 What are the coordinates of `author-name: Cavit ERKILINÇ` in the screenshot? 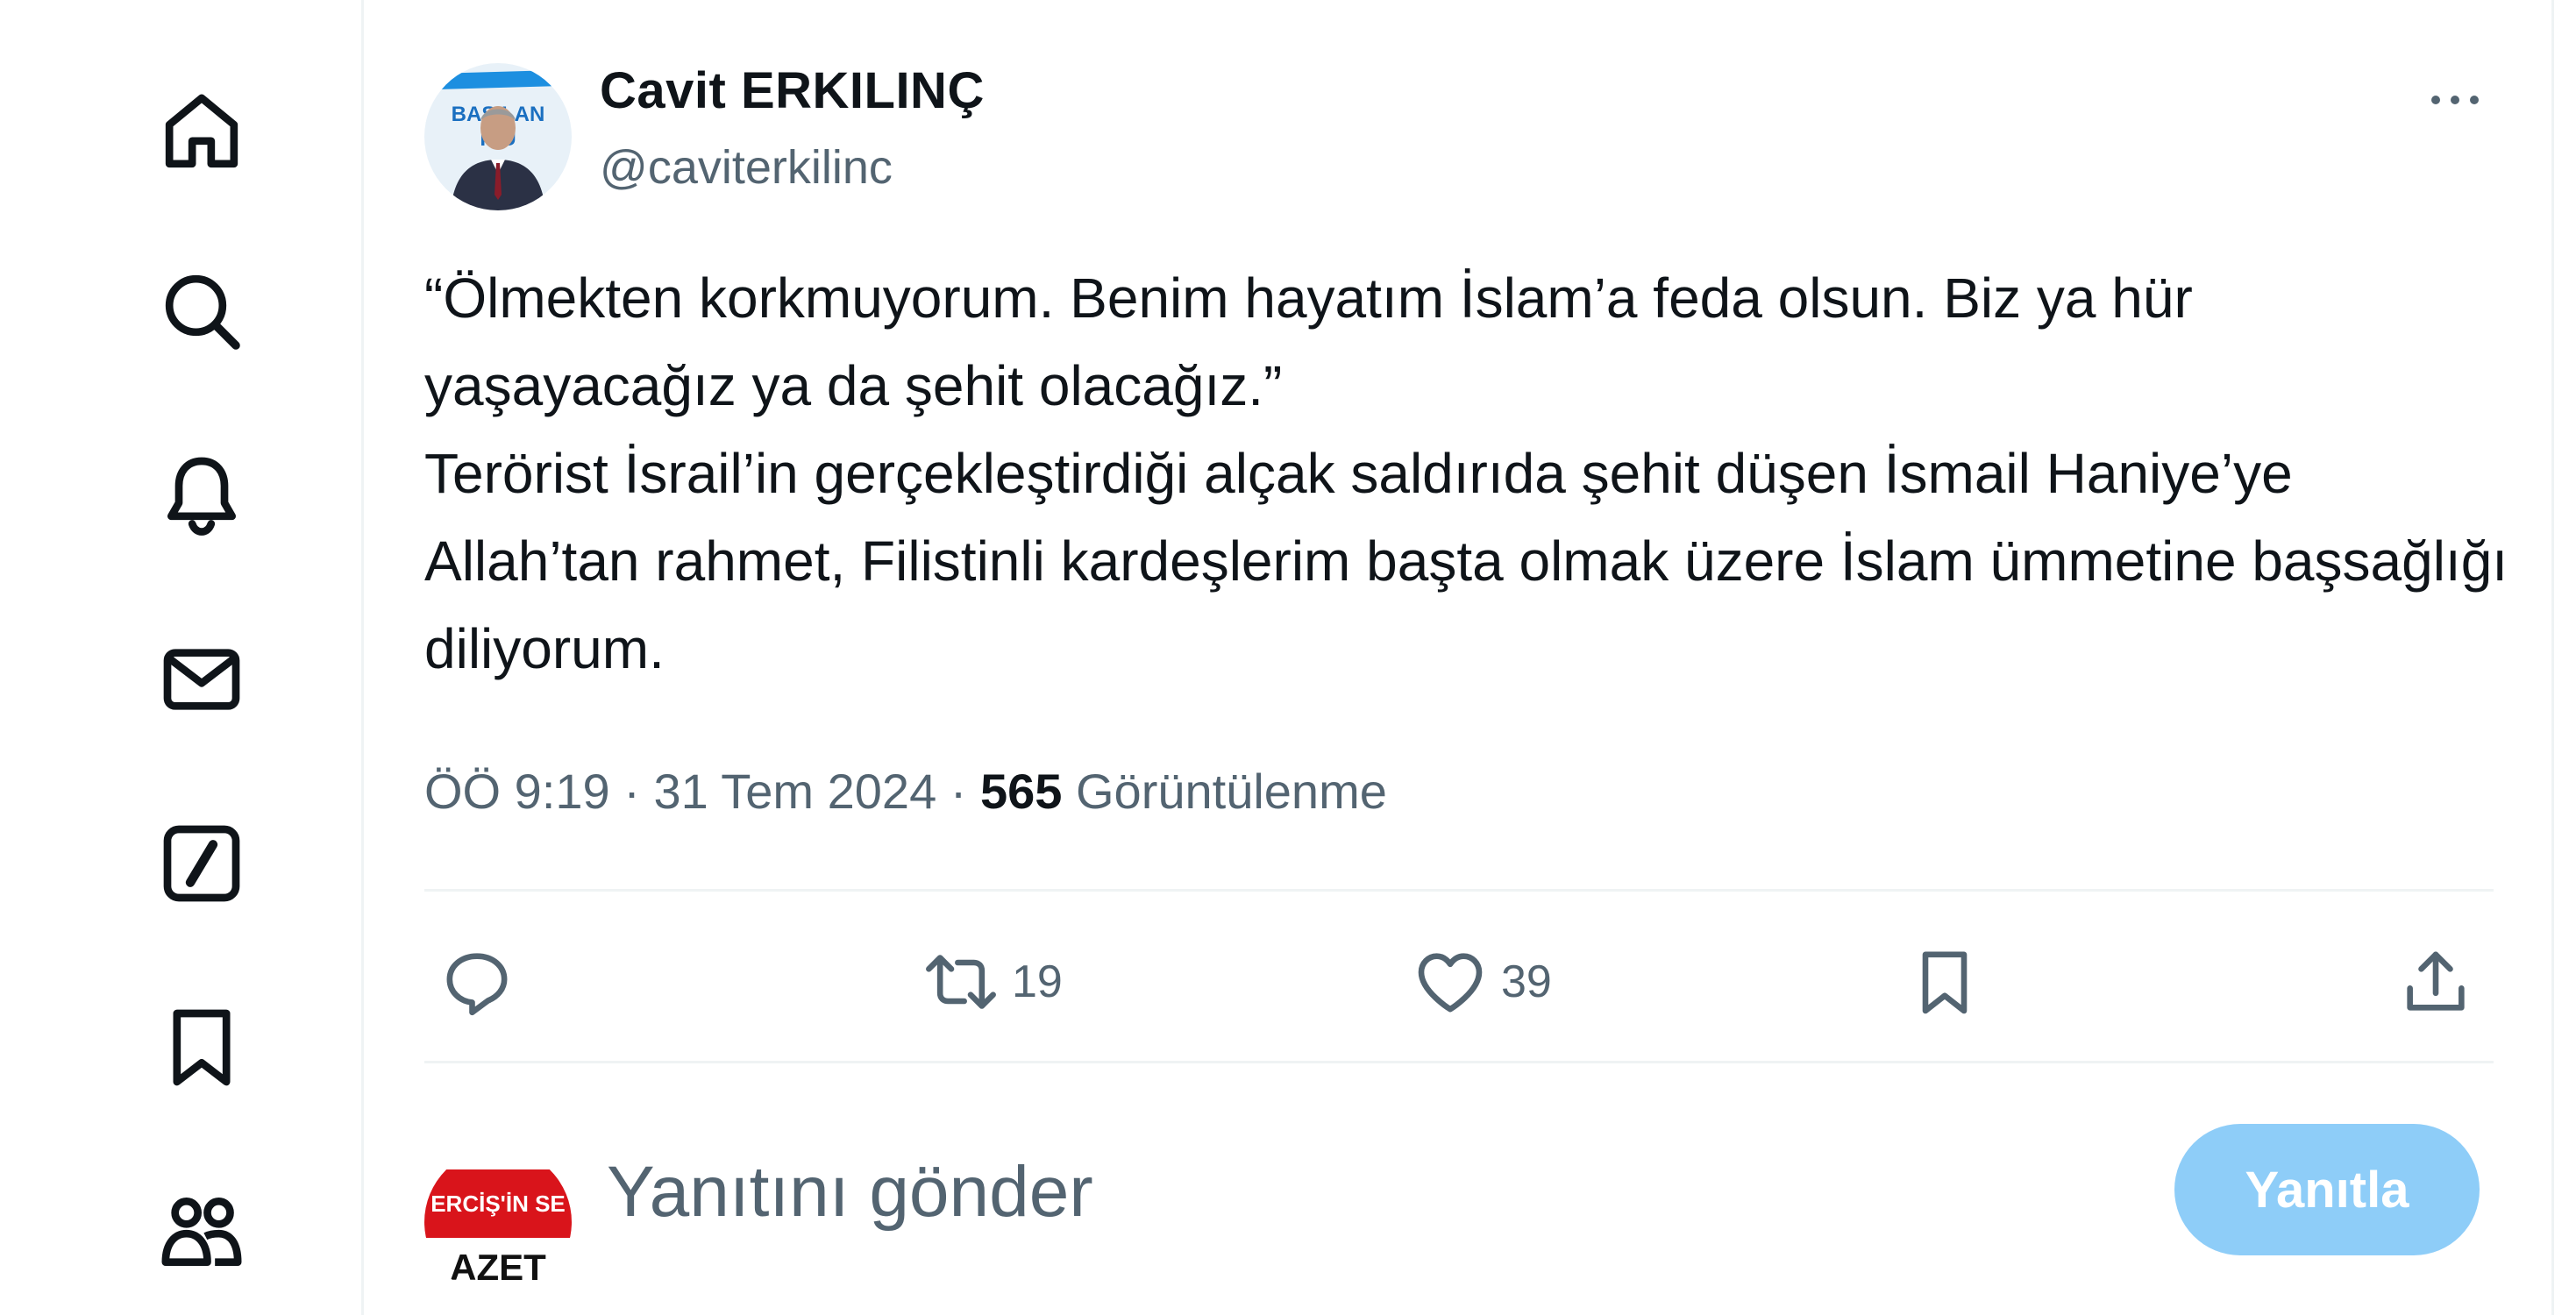 It's located at (792, 90).